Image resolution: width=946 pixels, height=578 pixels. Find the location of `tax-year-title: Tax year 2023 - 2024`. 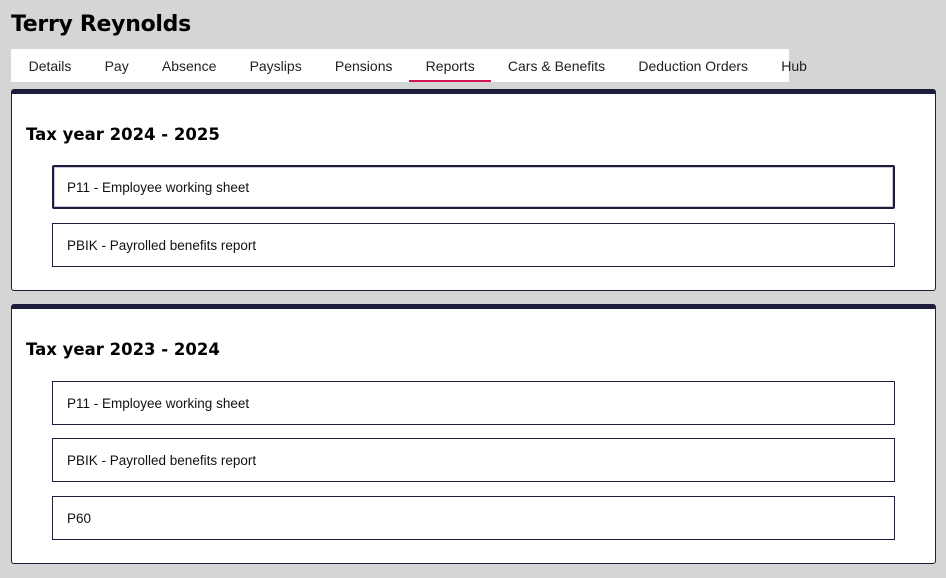

tax-year-title: Tax year 2023 - 2024 is located at coordinates (123, 349).